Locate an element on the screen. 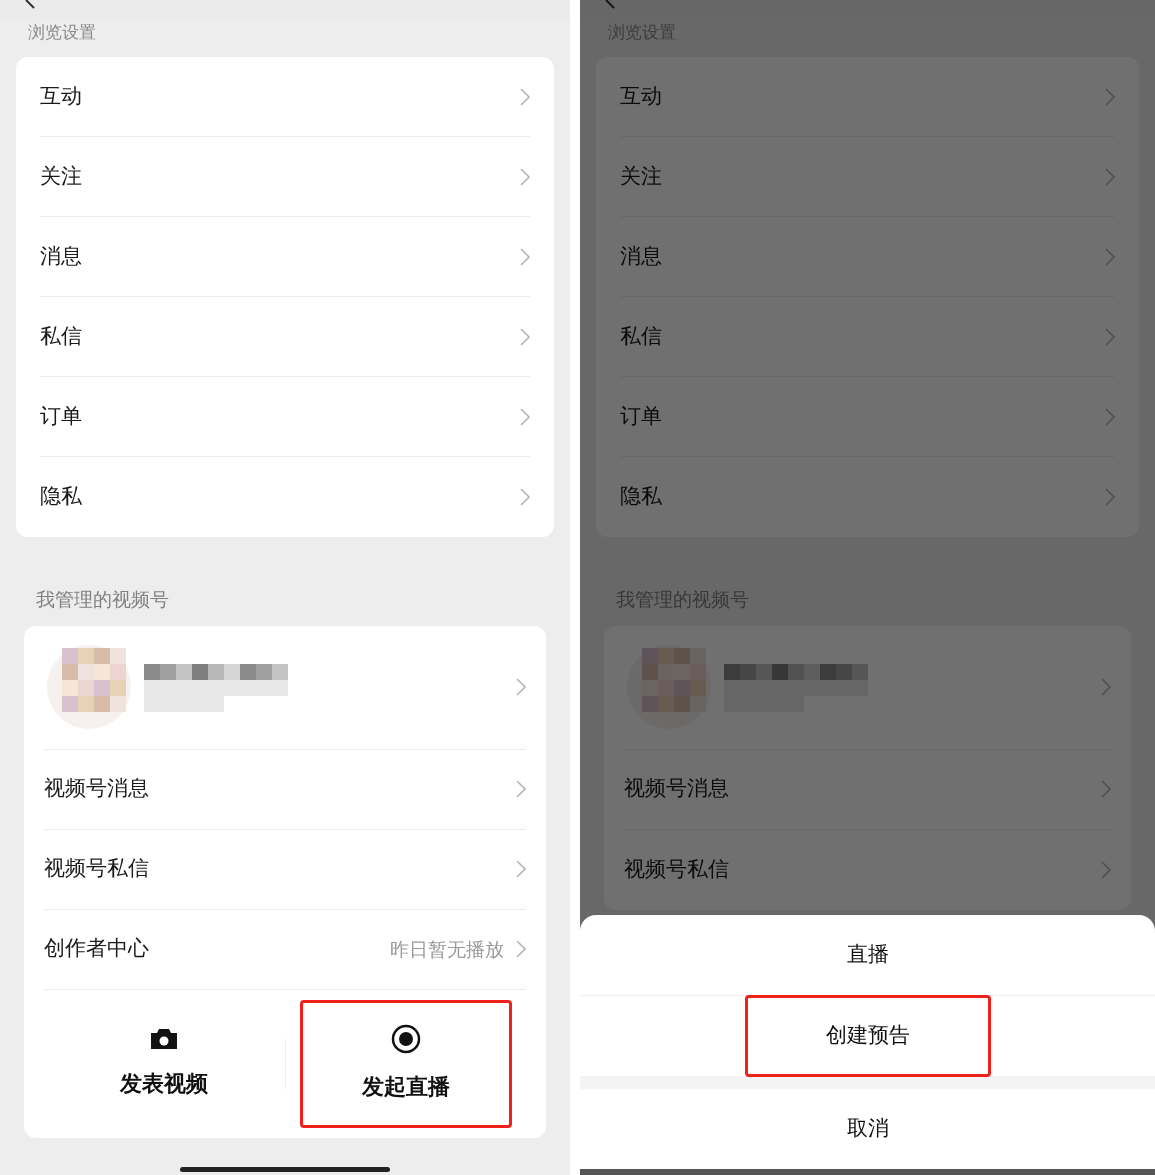 This screenshot has width=1155, height=1175. section-title: 我管理的视频号 is located at coordinates (102, 599).